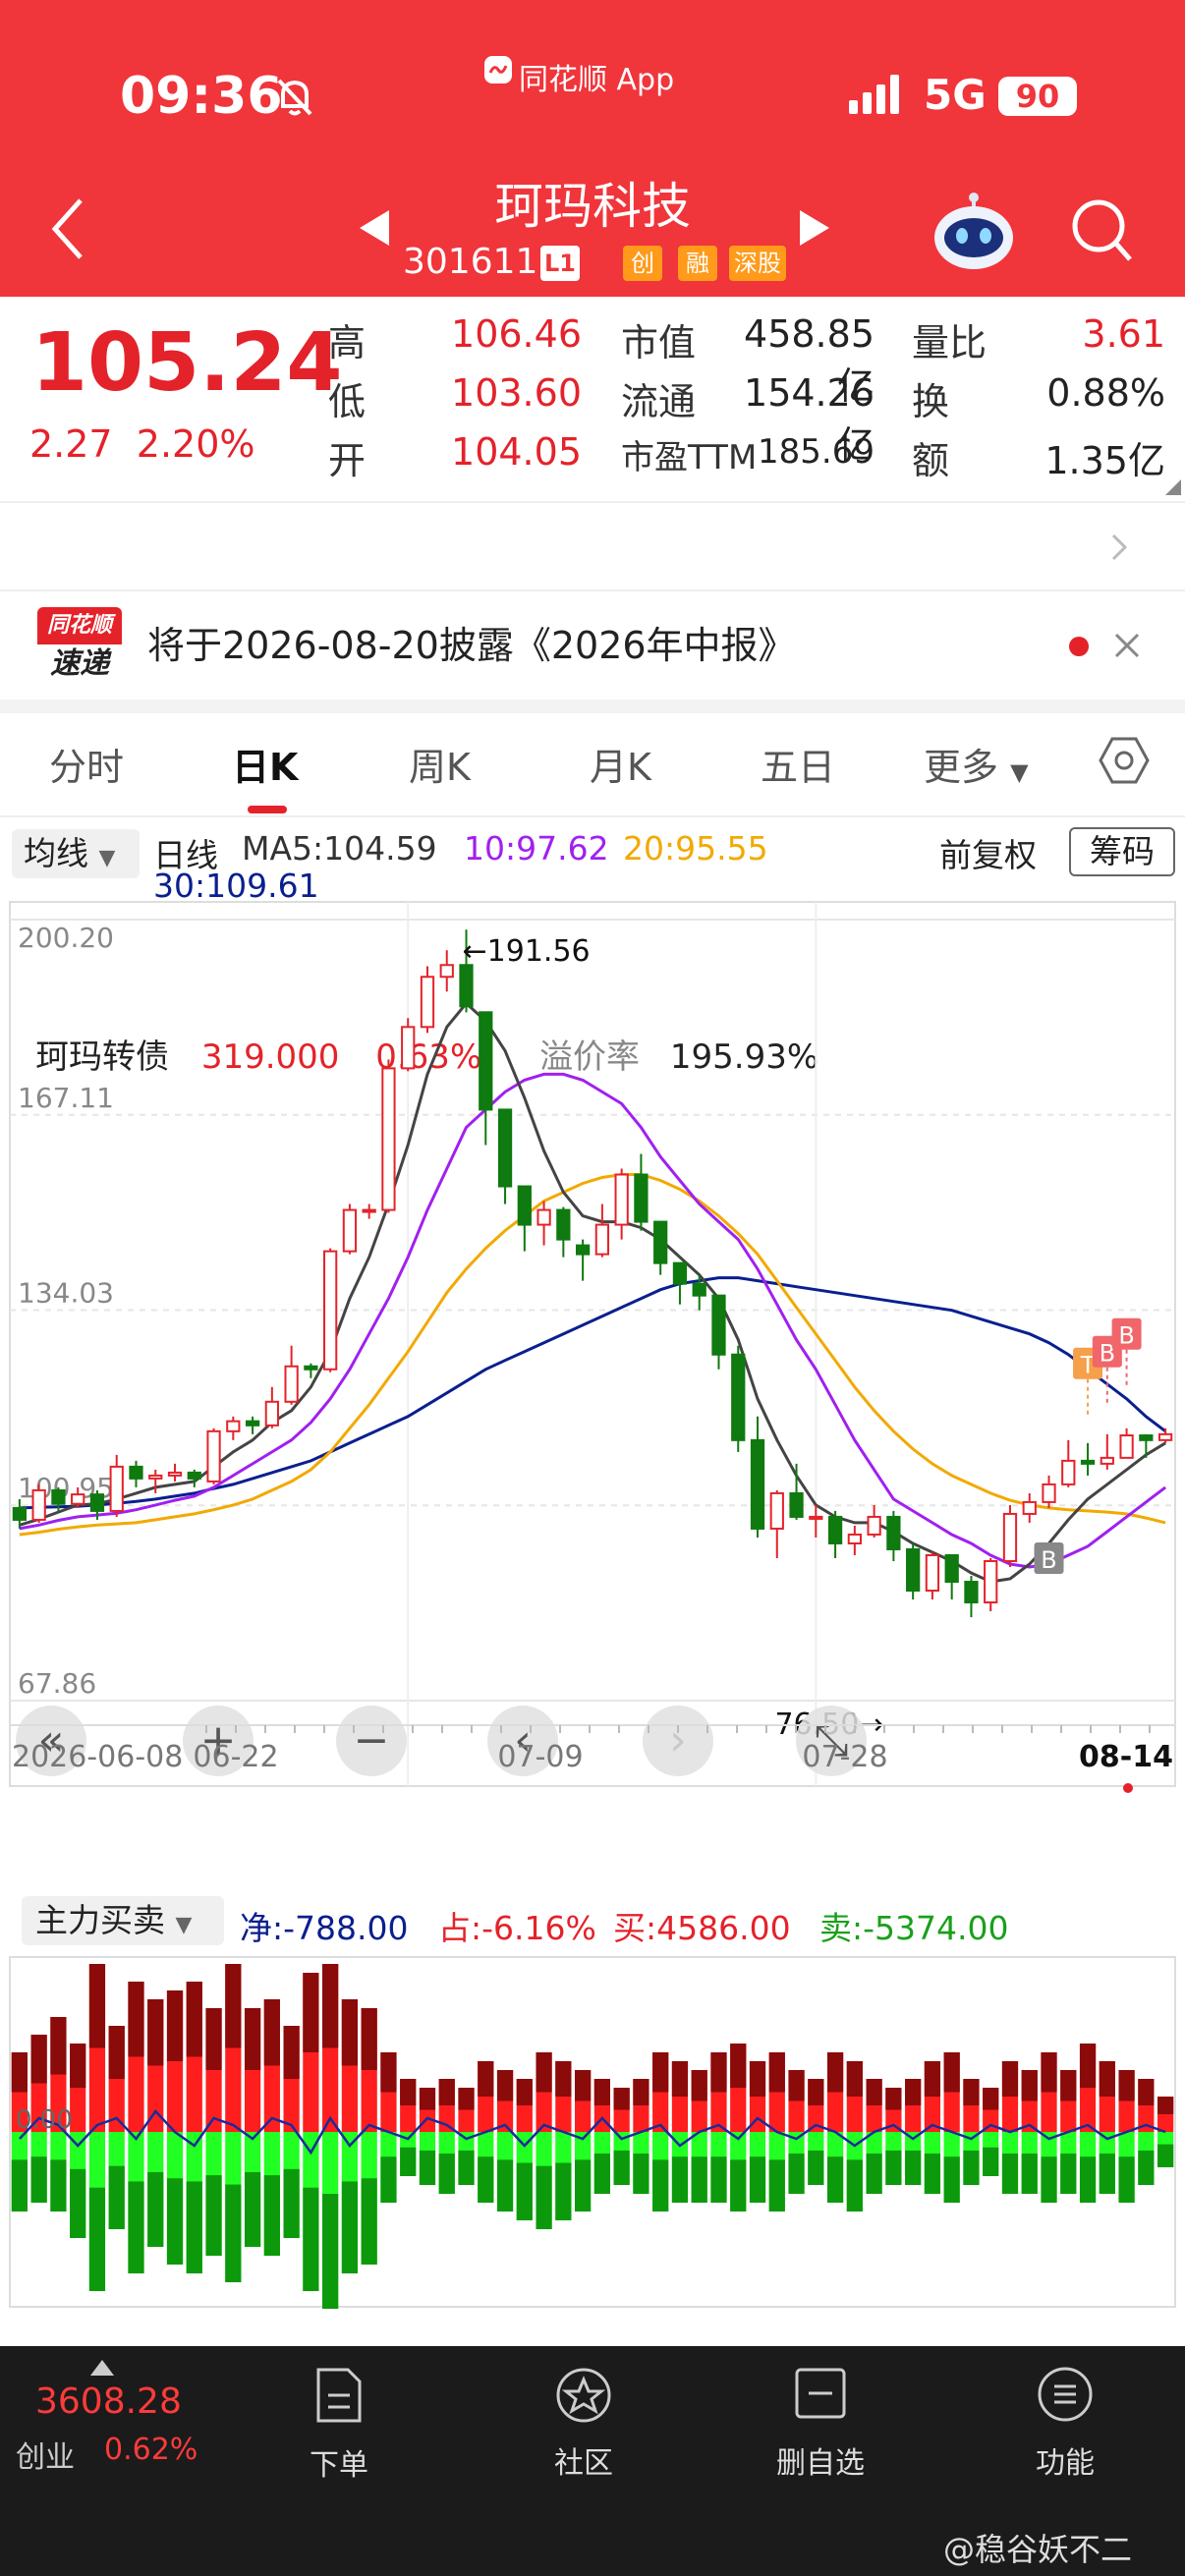 This screenshot has width=1185, height=2576. What do you see at coordinates (821, 2414) in the screenshot?
I see `nav-remove-watchlist: 删自选` at bounding box center [821, 2414].